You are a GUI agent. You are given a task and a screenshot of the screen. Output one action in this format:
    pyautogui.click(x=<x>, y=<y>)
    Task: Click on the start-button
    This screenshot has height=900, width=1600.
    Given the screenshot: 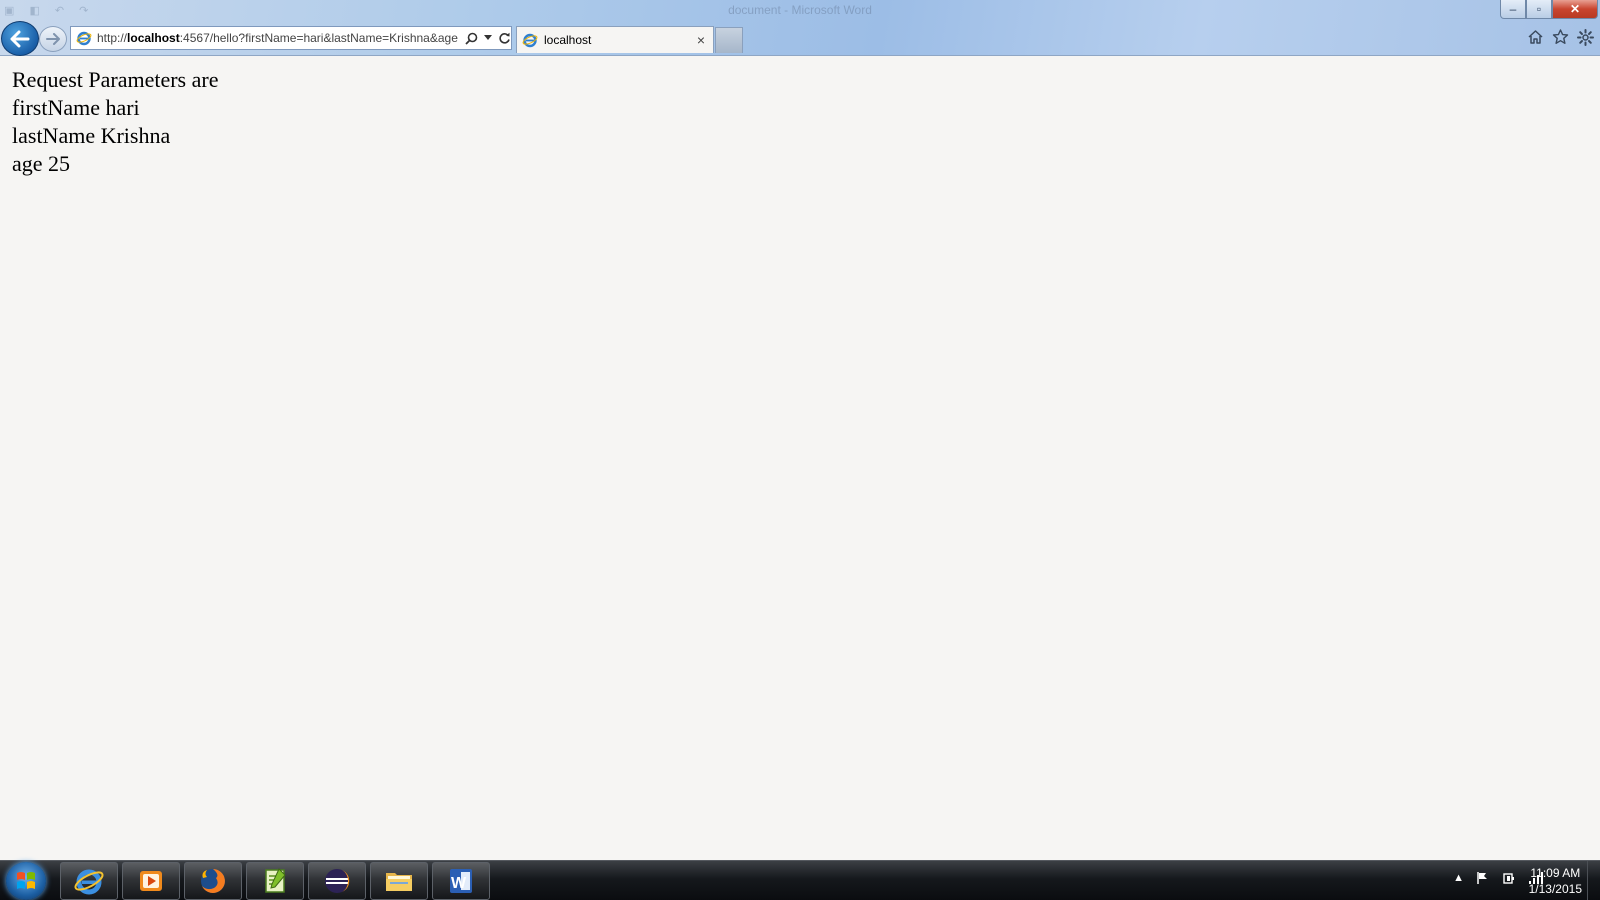 What is the action you would take?
    pyautogui.click(x=26, y=881)
    